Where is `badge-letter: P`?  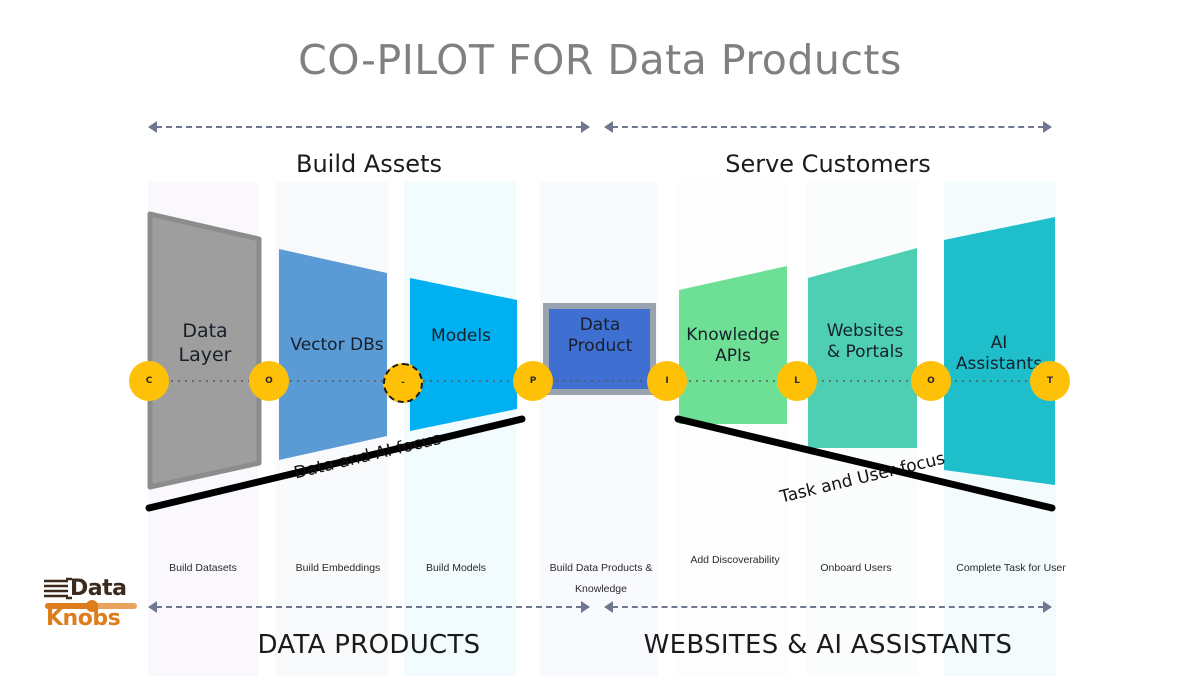
badge-letter: P is located at coordinates (533, 381).